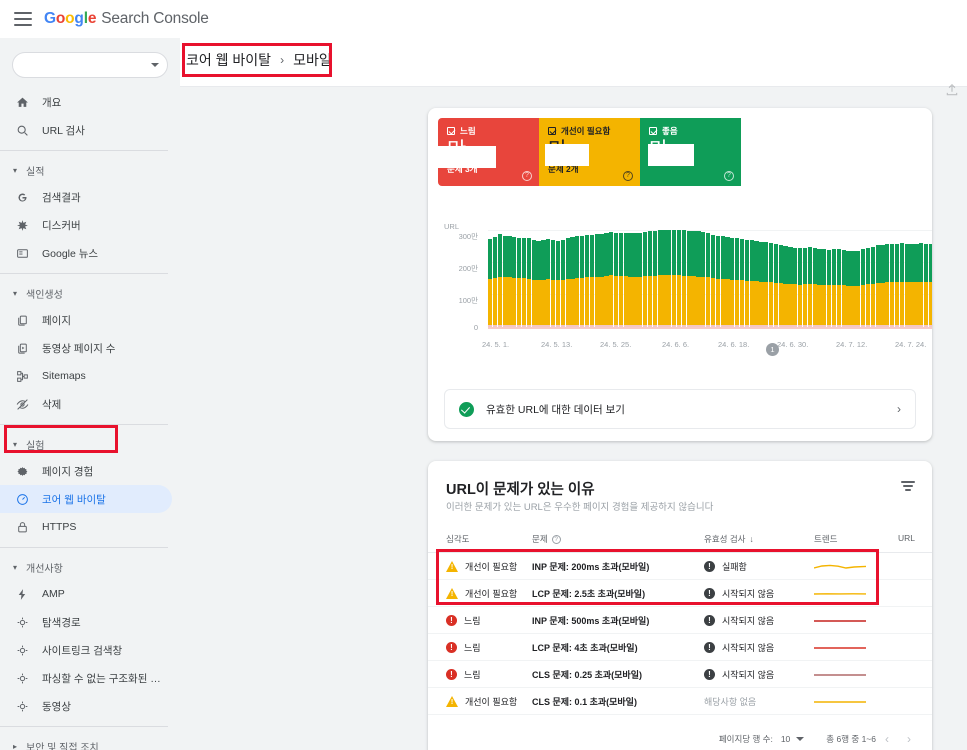 Image resolution: width=967 pixels, height=750 pixels. Describe the element at coordinates (86, 404) in the screenshot. I see `sidebar-item-removals: 삭제` at that location.